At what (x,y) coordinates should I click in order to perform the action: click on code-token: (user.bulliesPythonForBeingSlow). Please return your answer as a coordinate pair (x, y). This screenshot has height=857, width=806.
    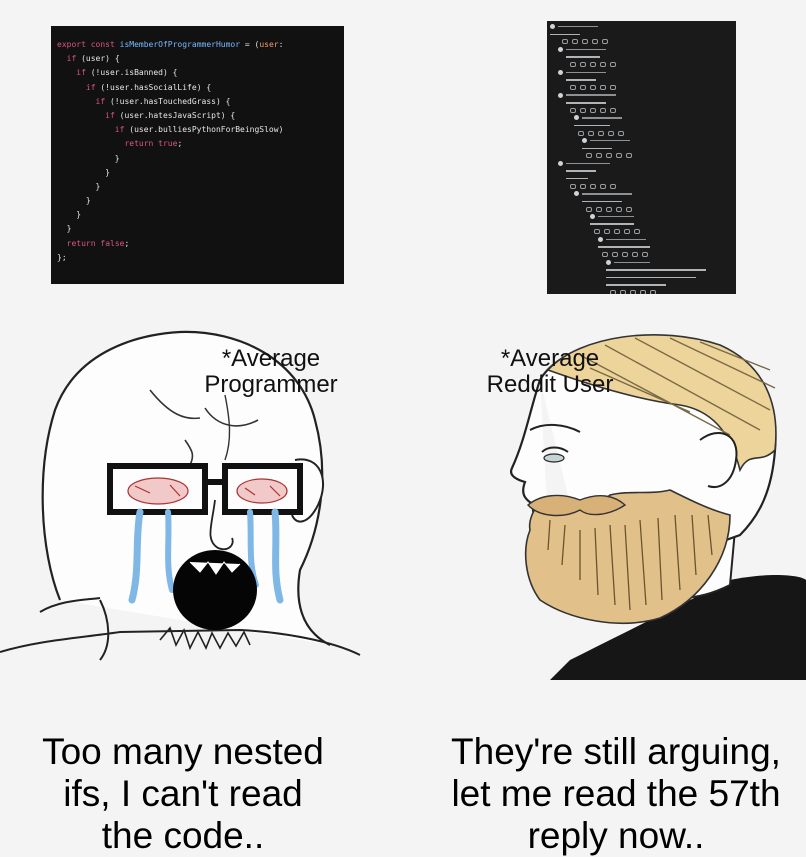
    Looking at the image, I should click on (204, 130).